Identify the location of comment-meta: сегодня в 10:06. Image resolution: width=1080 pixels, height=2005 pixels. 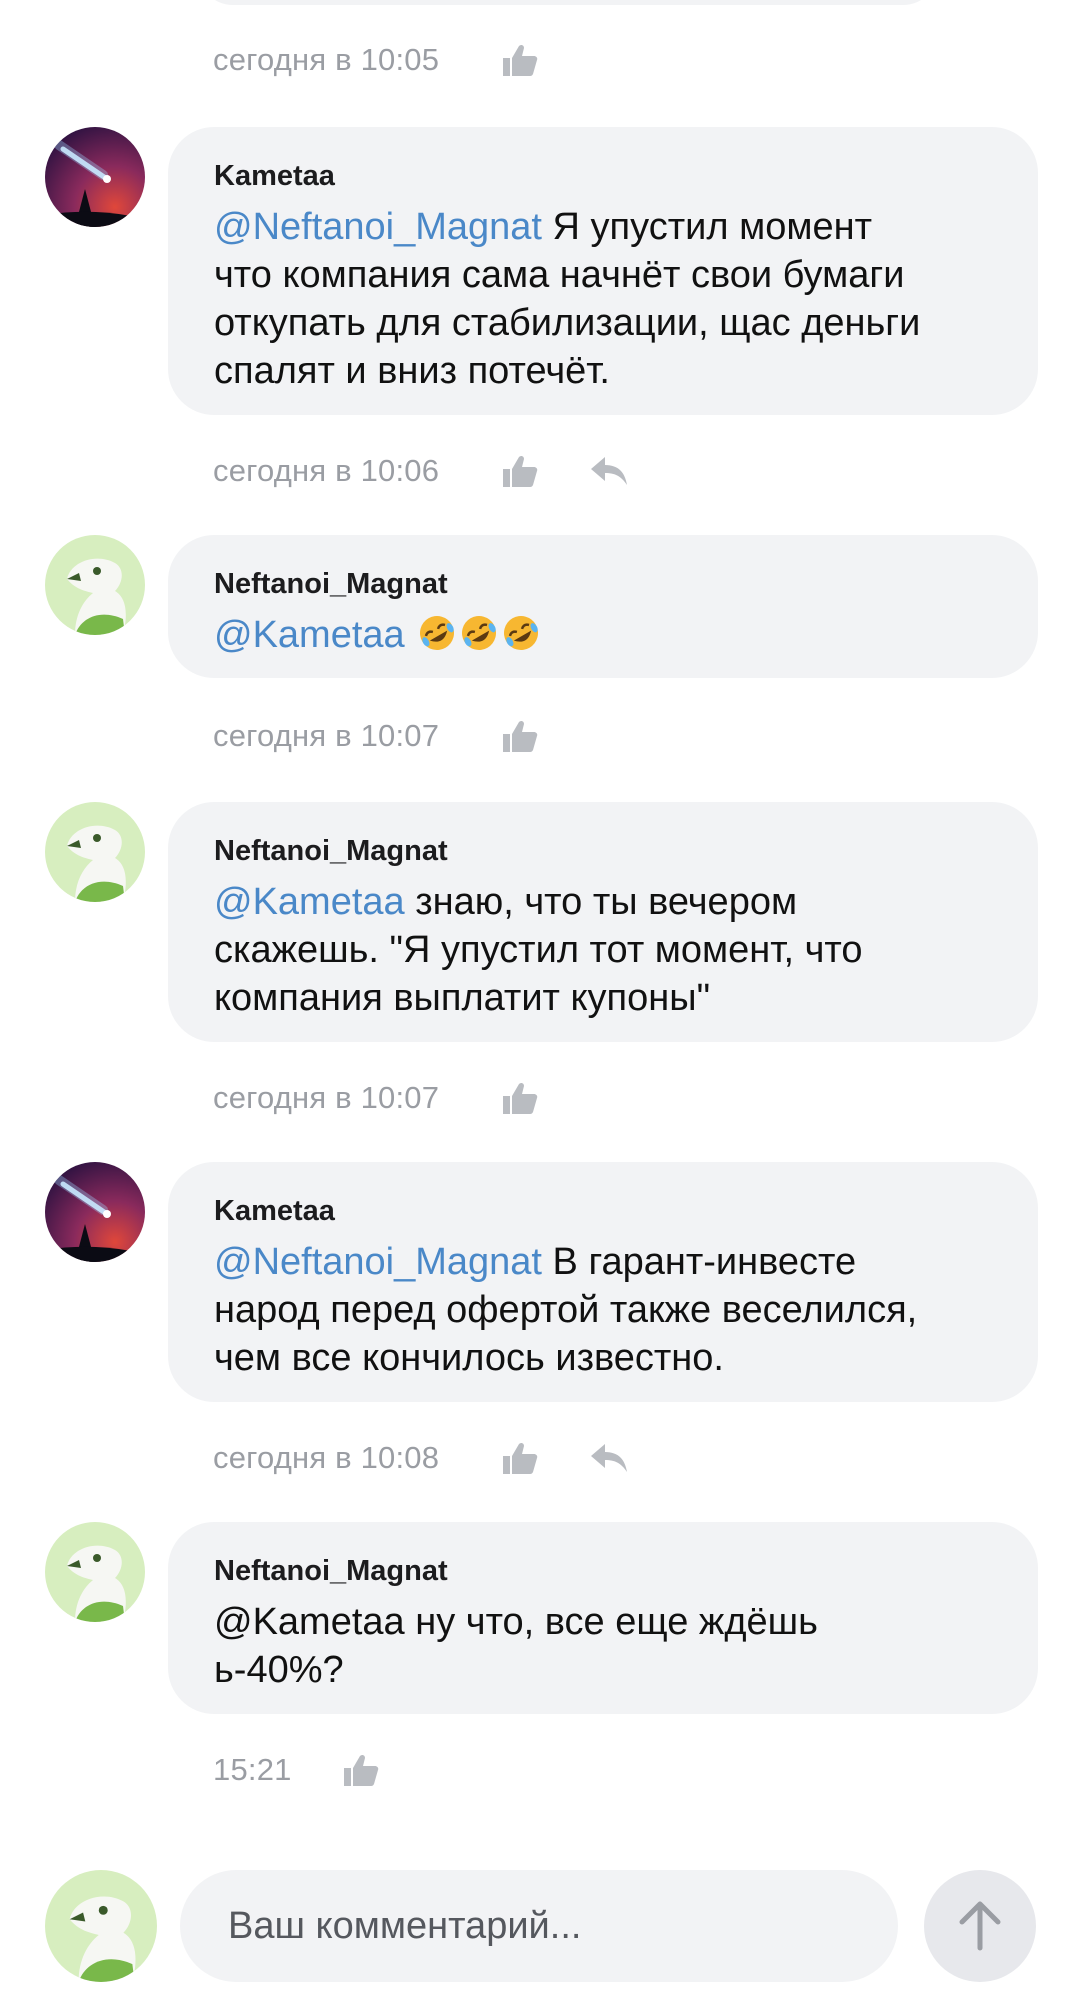
(463, 471).